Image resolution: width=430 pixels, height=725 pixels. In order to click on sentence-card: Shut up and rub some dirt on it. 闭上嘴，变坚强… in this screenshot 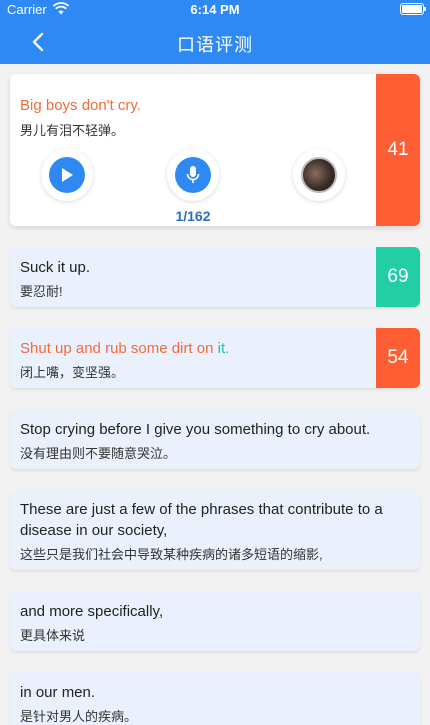, I will do `click(215, 358)`.